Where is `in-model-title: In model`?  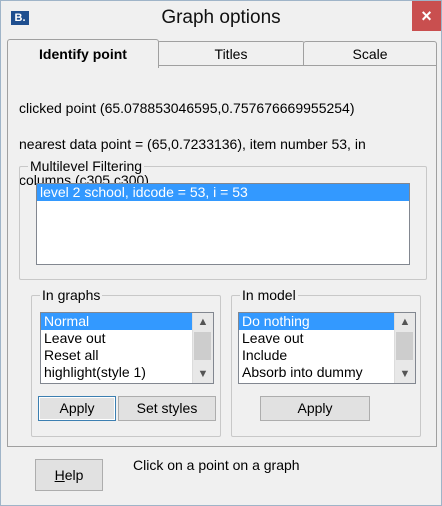 in-model-title: In model is located at coordinates (269, 295).